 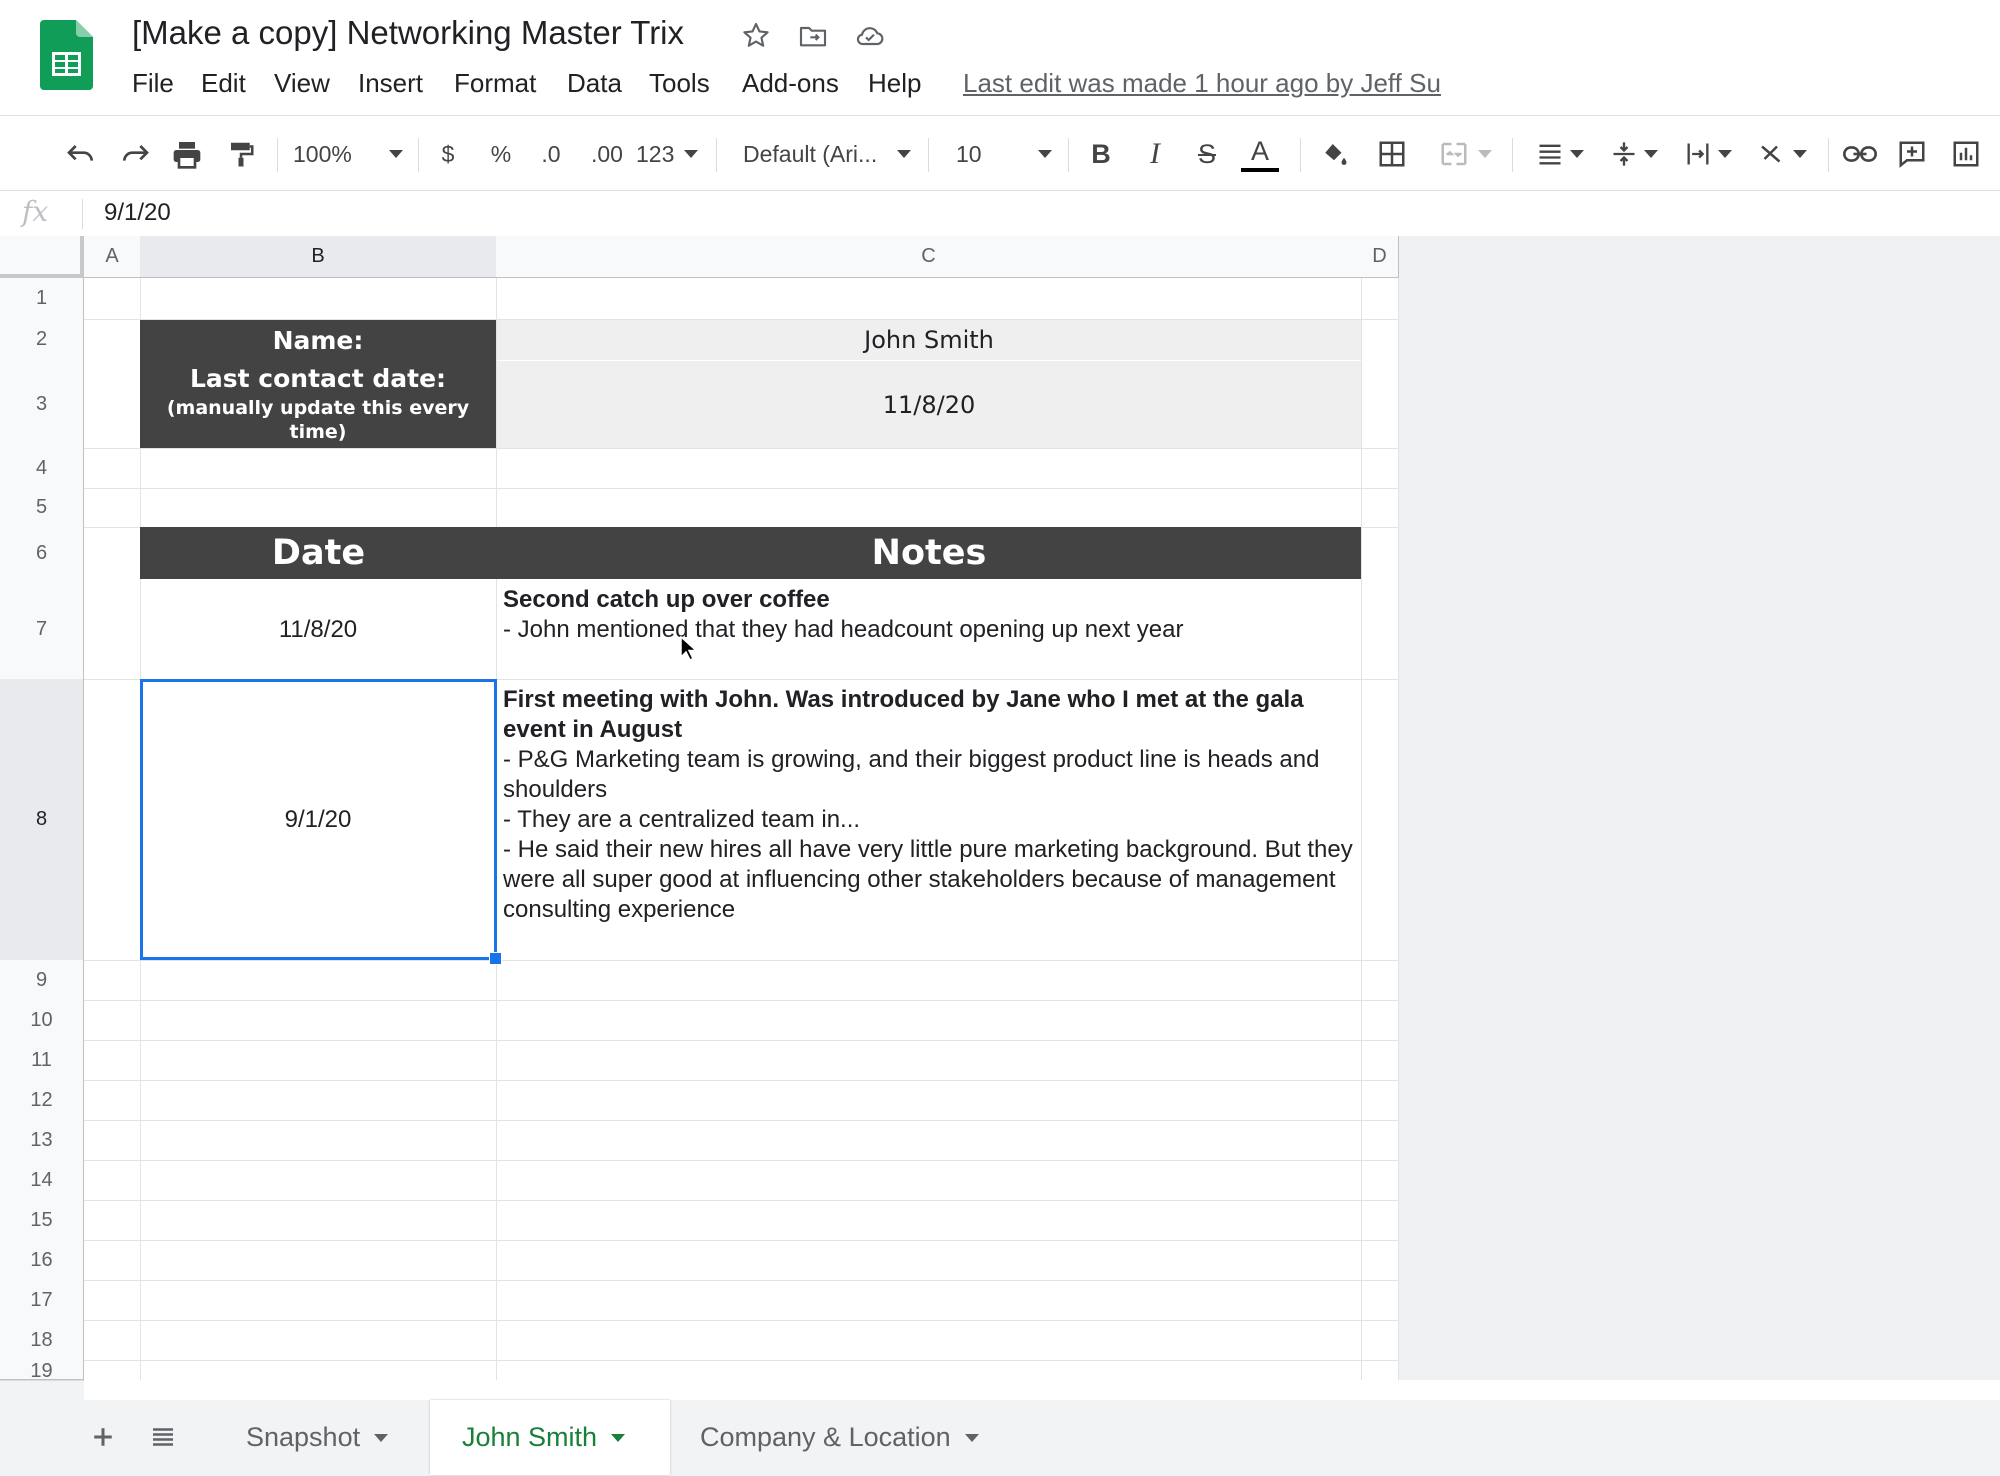 I want to click on last-edit-link: Last edit was made 1 hour ago by Jeff Su, so click(x=1202, y=83).